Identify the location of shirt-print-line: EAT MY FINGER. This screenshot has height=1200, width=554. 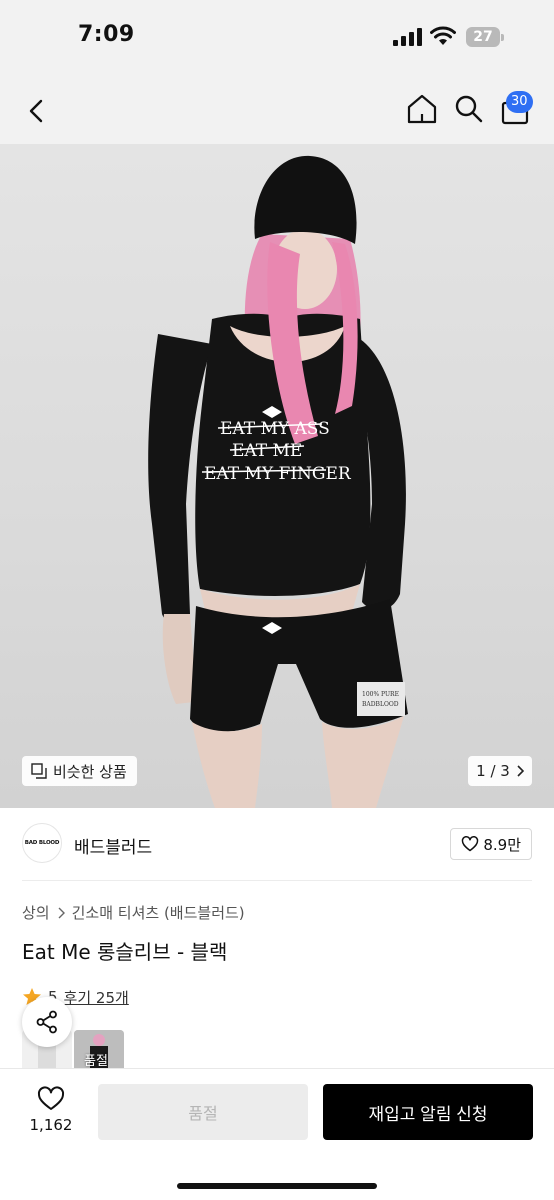
(278, 474).